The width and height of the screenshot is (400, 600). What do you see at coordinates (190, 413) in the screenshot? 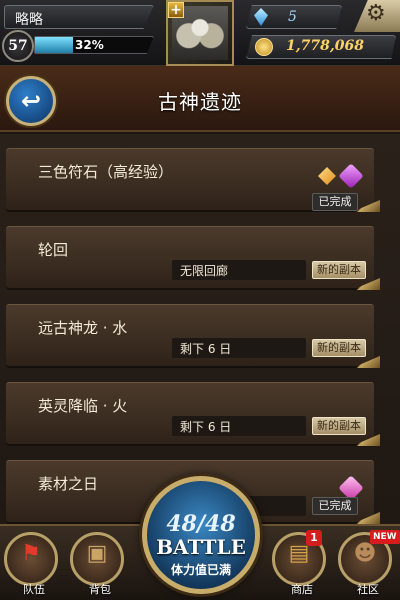
I see `quest-item: 英灵降临 · 火 剩下 6 日 新的副本` at bounding box center [190, 413].